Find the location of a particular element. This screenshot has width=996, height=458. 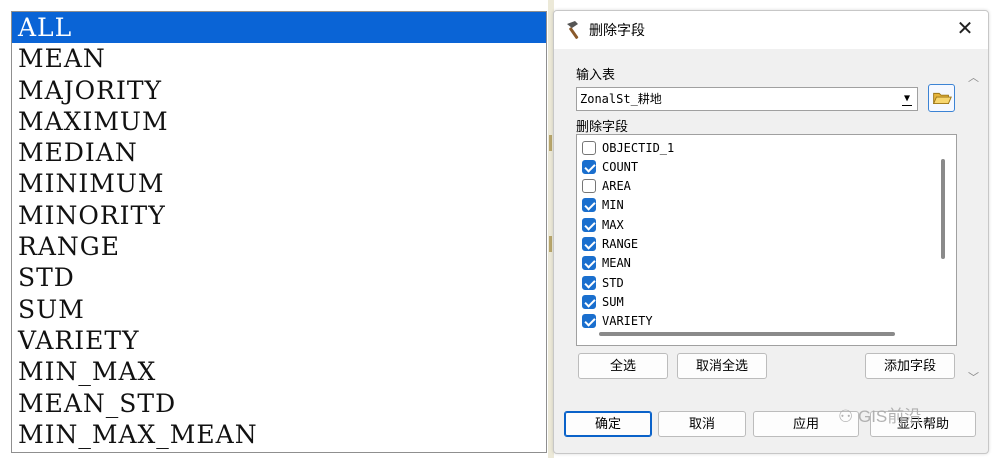

field-list-item: STD is located at coordinates (603, 282).